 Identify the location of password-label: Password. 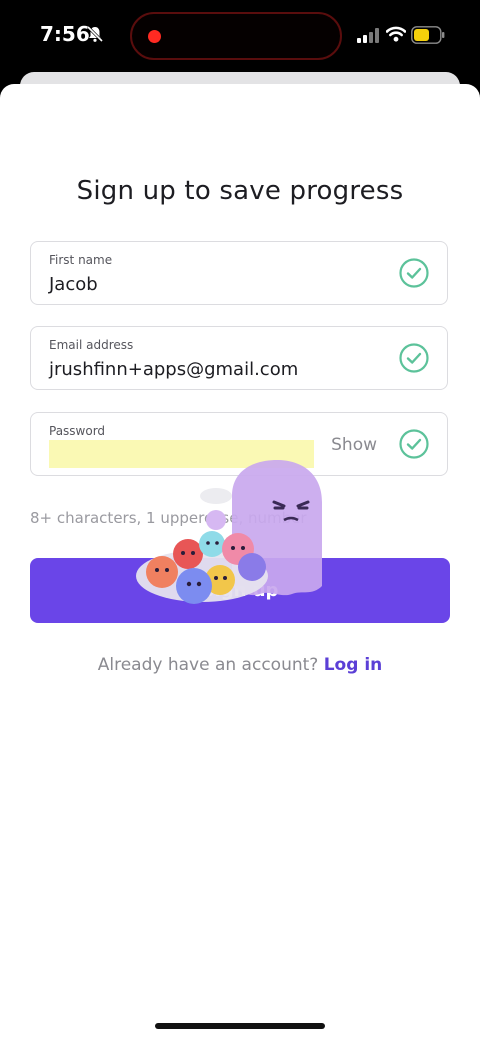
(77, 431).